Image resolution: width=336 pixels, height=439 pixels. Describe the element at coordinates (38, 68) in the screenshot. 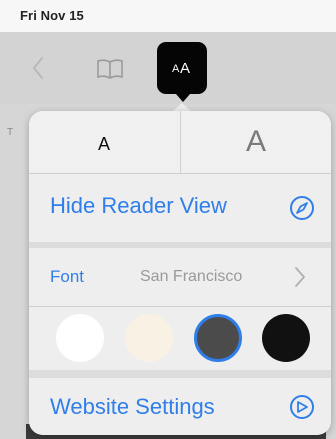

I see `chevron-left-icon` at that location.